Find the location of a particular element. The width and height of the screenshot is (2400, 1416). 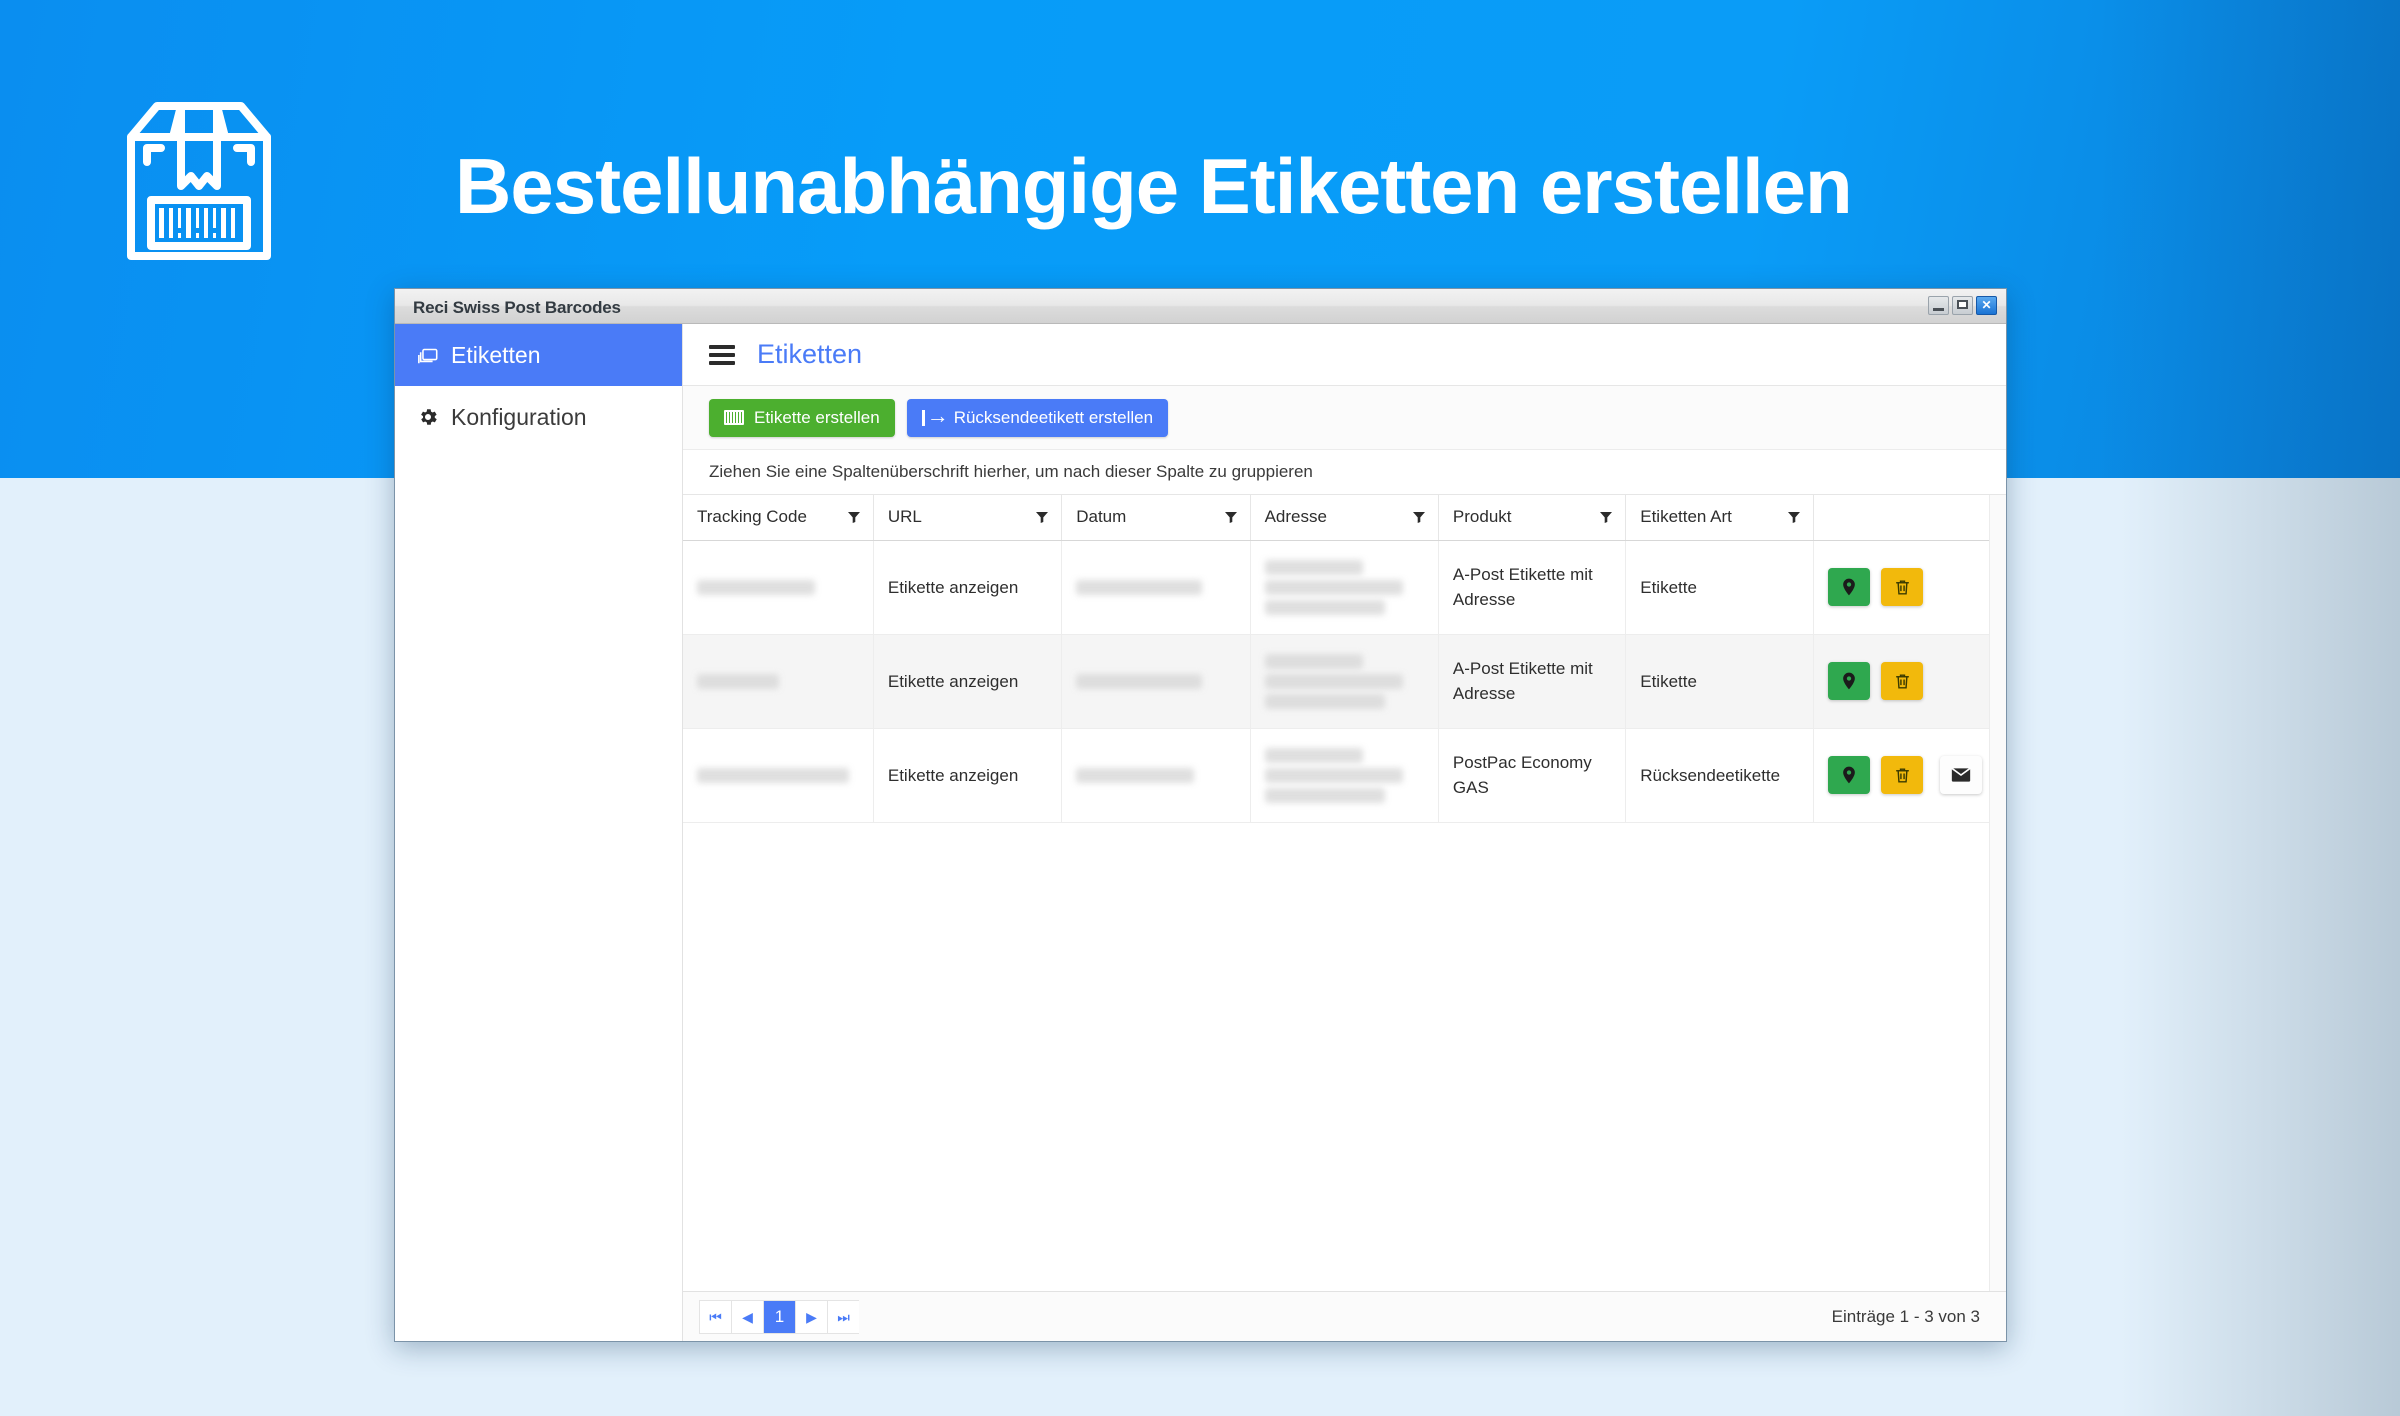

page-title: Bestellunabhängige Etiketten erstellen is located at coordinates (1154, 186).